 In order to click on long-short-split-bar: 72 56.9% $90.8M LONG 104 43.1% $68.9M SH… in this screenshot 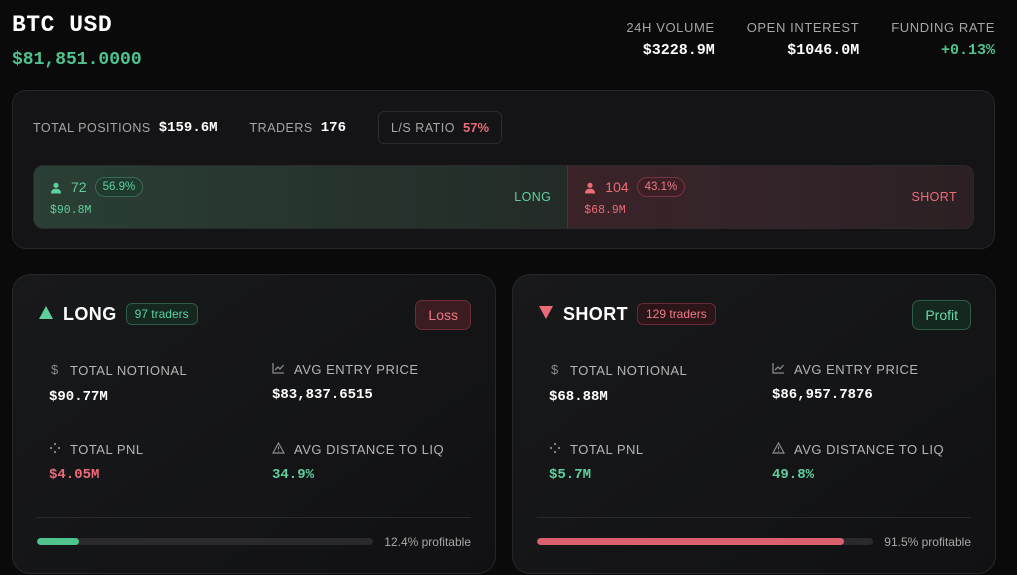, I will do `click(503, 197)`.